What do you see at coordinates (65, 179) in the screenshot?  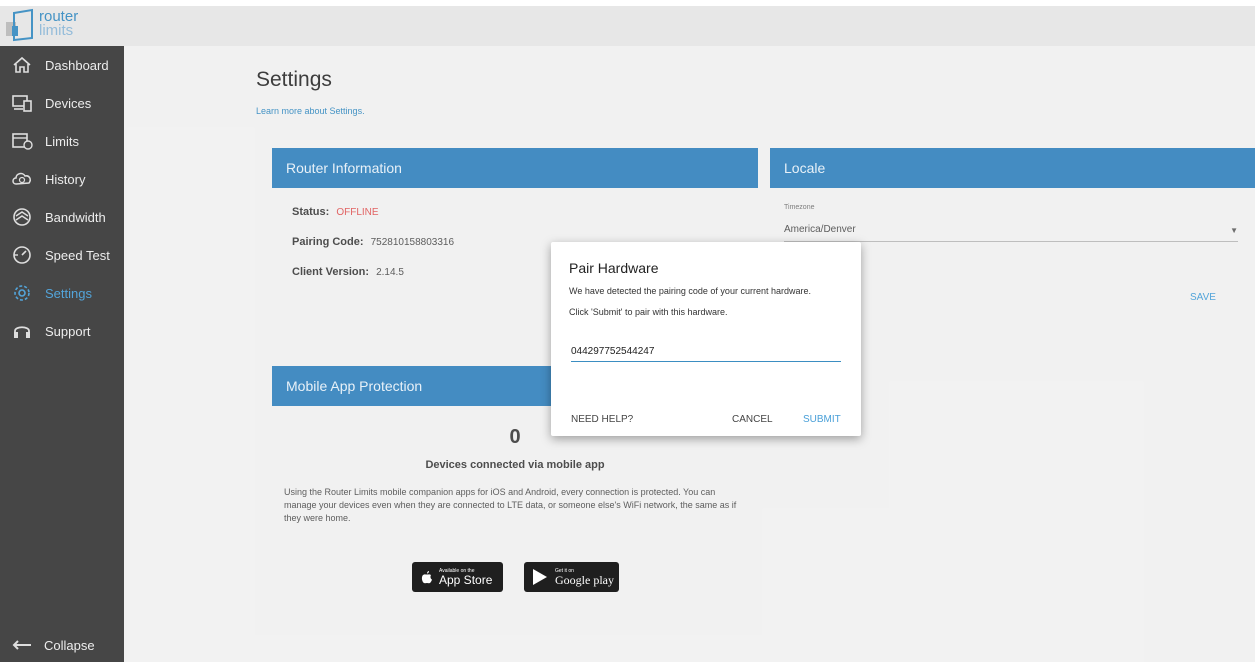 I see `sidebar-item-label: History` at bounding box center [65, 179].